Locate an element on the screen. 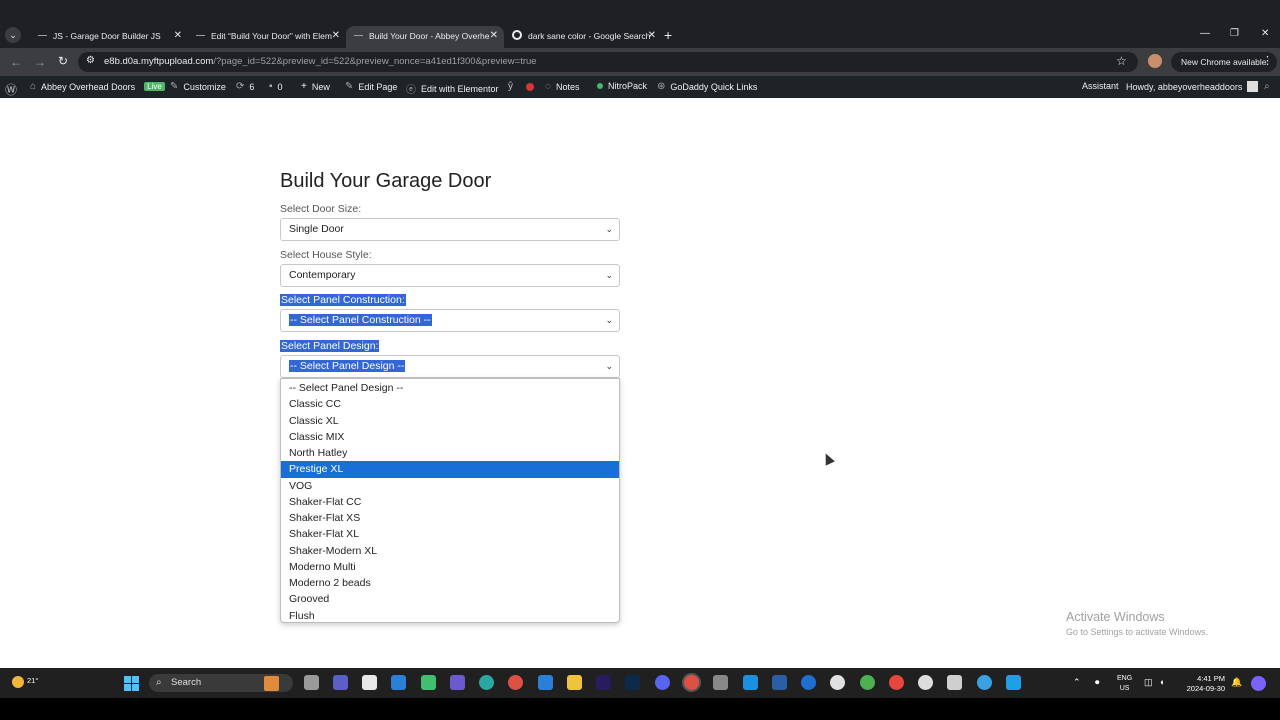  chrome-canary-icon is located at coordinates (867, 682).